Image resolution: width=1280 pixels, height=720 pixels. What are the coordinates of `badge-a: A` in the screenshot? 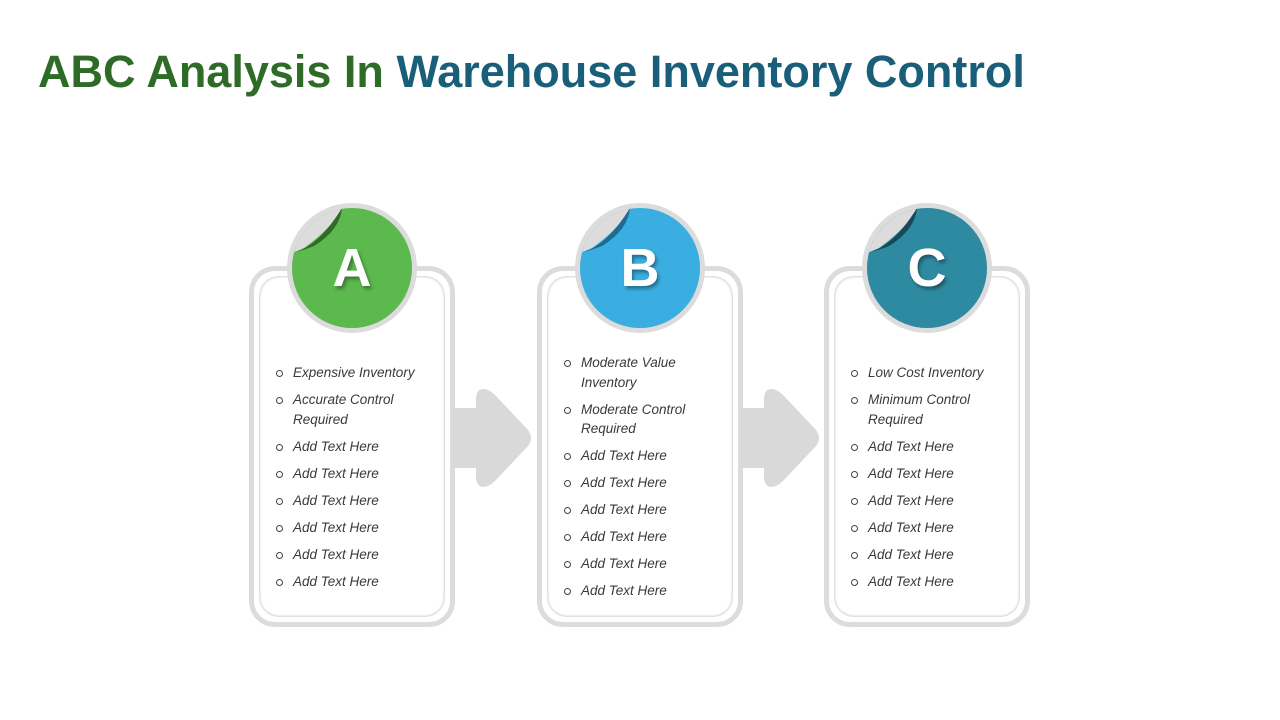 It's located at (352, 268).